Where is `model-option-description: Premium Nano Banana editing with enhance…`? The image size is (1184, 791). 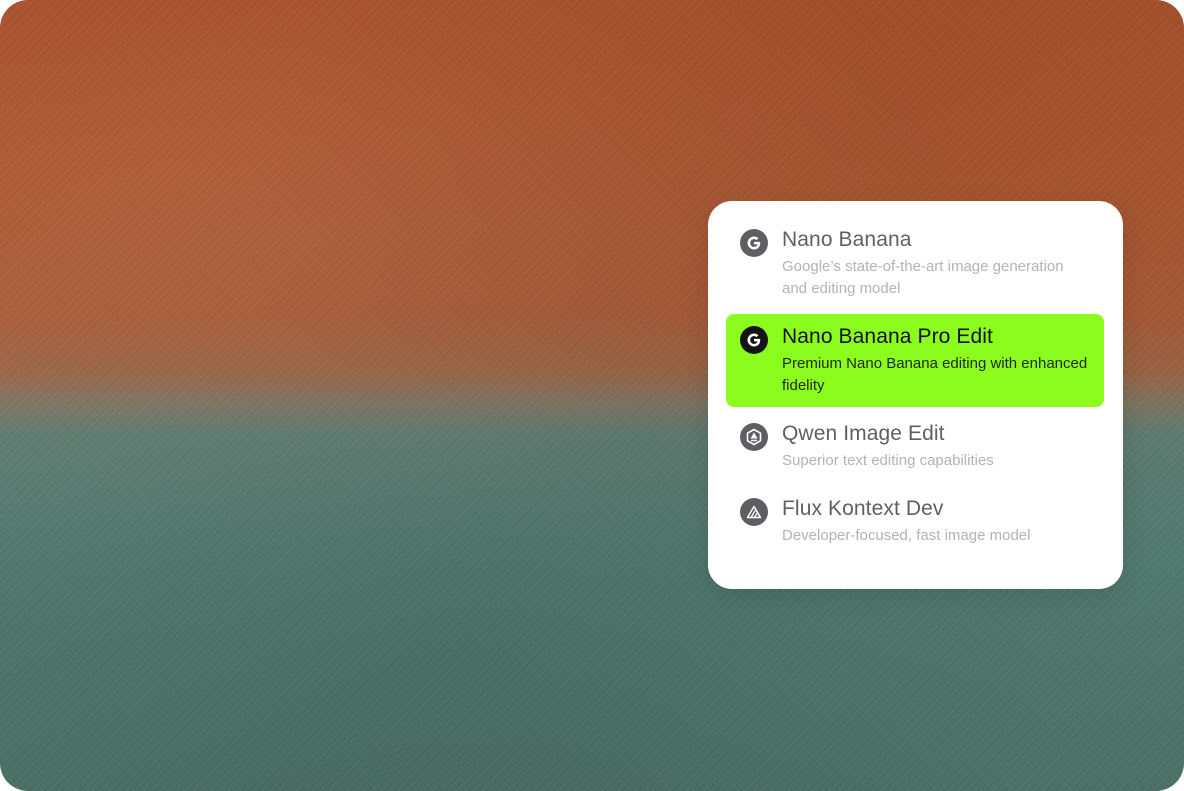
model-option-description: Premium Nano Banana editing with enhance… is located at coordinates (935, 374).